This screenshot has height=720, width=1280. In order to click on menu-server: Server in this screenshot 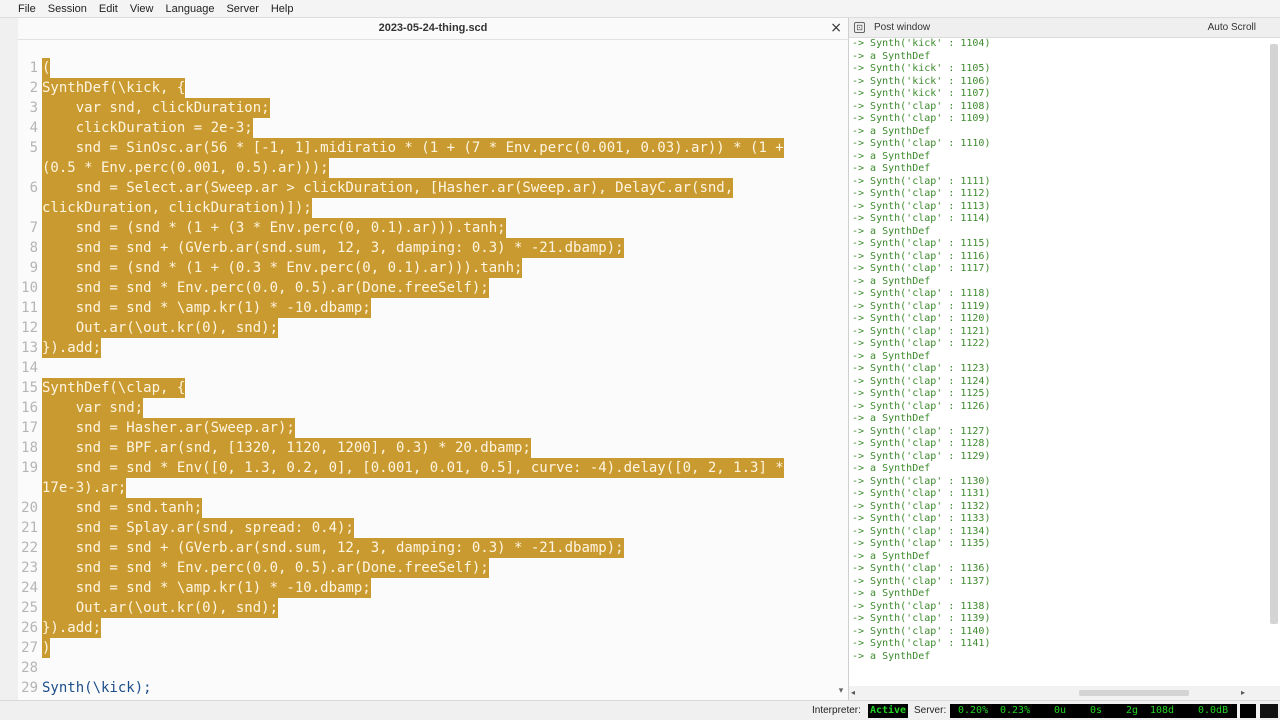, I will do `click(242, 9)`.